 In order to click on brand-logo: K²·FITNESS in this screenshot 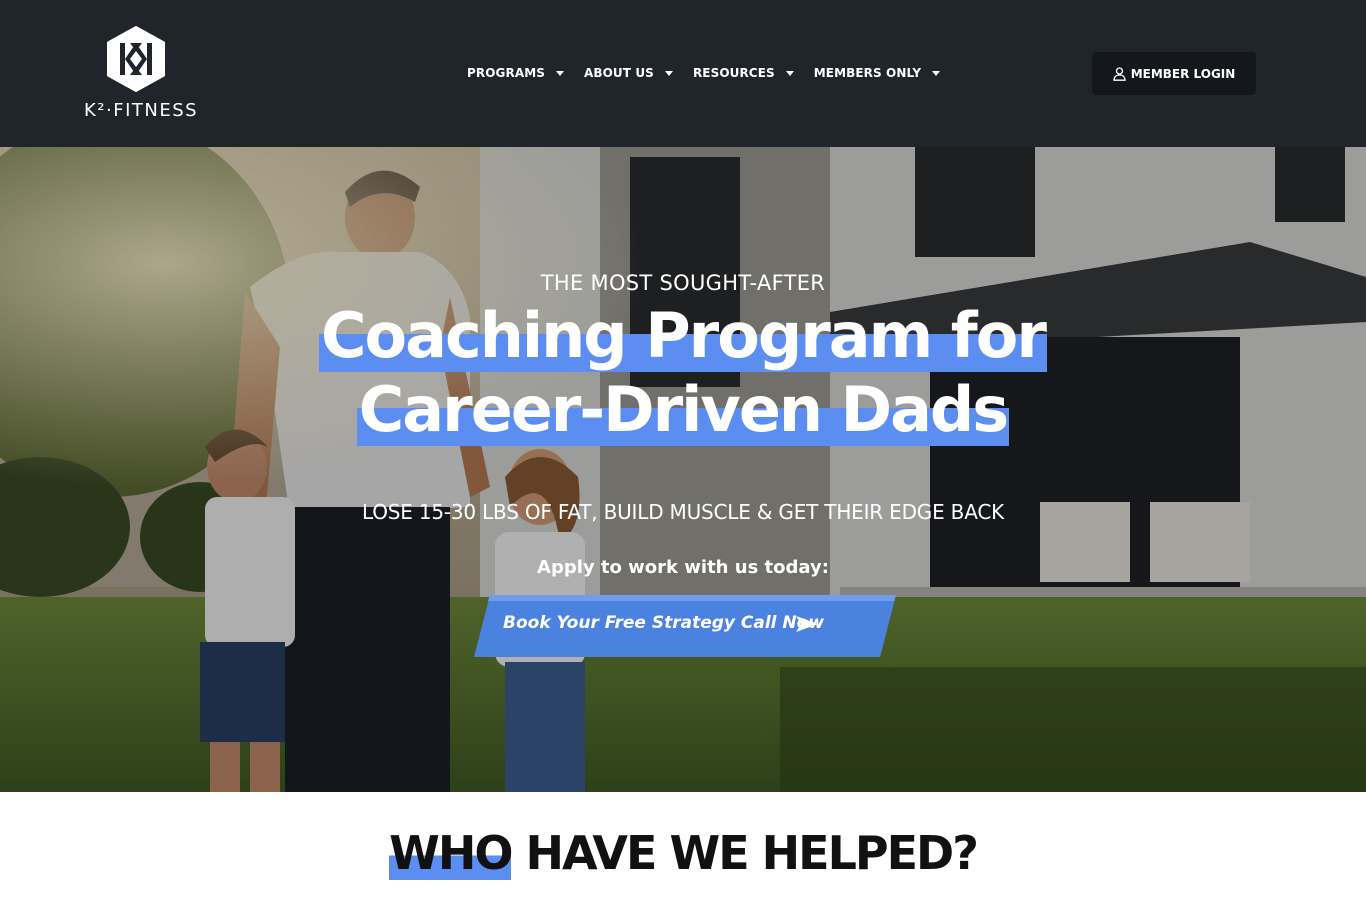, I will do `click(141, 76)`.